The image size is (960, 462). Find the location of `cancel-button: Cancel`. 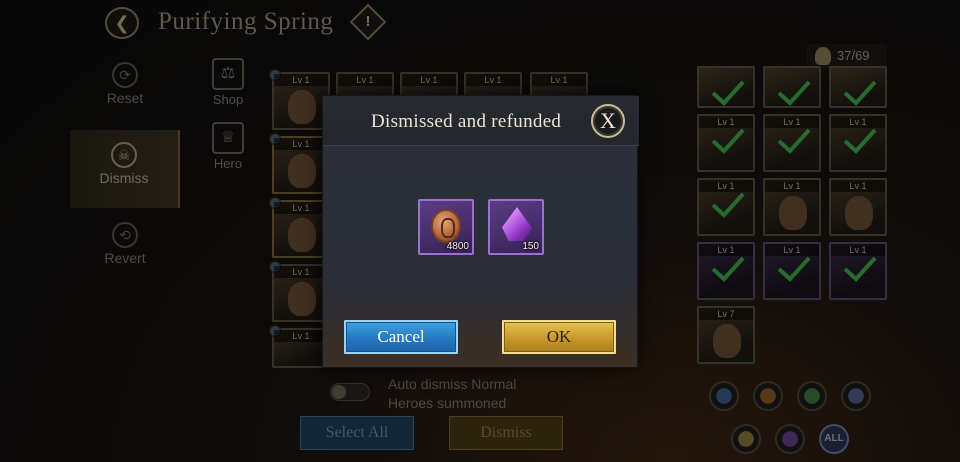

cancel-button: Cancel is located at coordinates (401, 337).